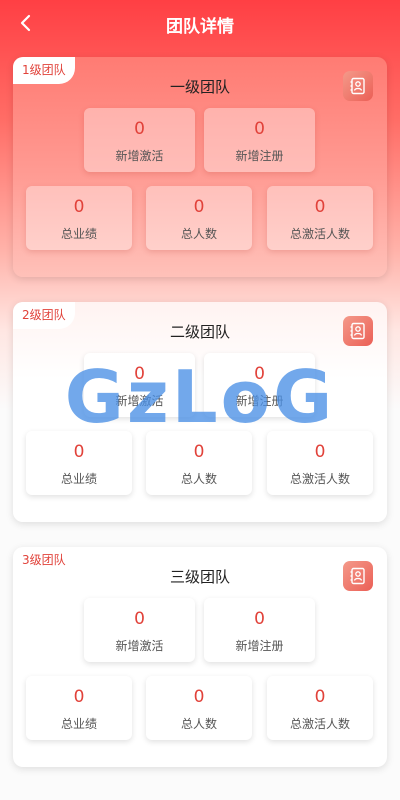 The height and width of the screenshot is (800, 400). What do you see at coordinates (199, 577) in the screenshot?
I see `team-card-title: 三级团队` at bounding box center [199, 577].